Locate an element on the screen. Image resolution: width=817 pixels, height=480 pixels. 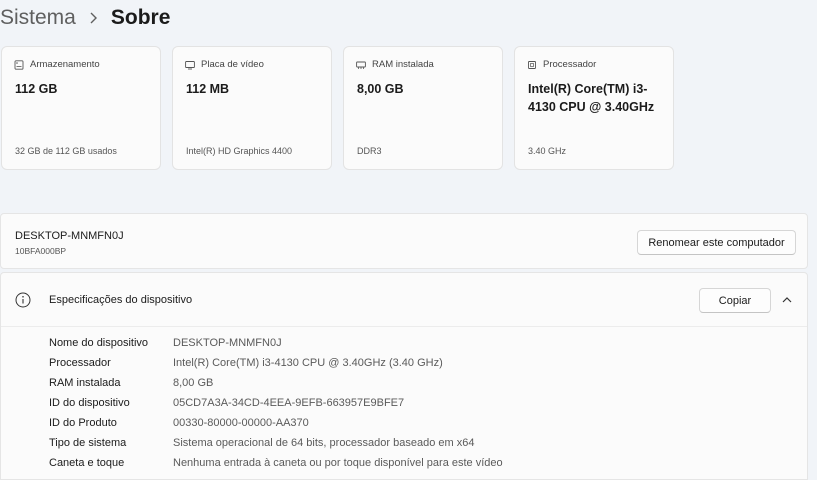
cpu-icon is located at coordinates (532, 64).